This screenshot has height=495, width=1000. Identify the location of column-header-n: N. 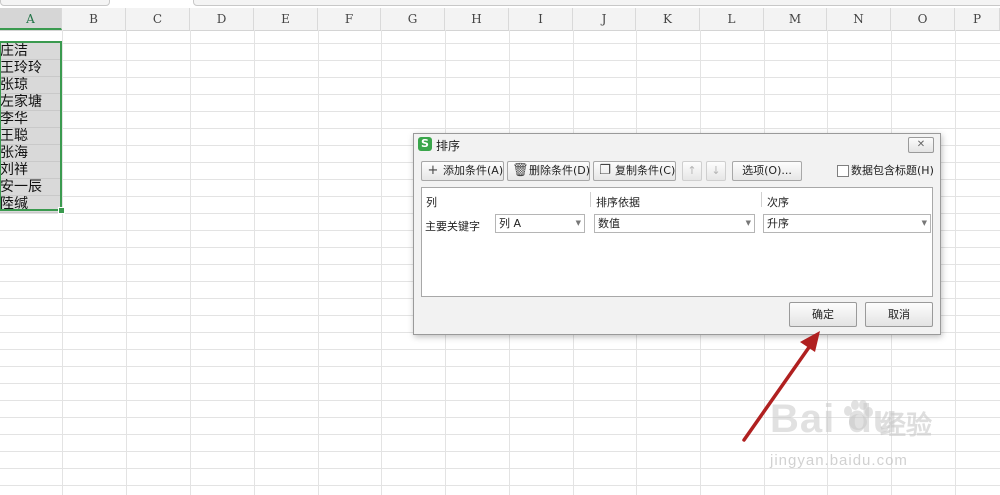
(859, 19).